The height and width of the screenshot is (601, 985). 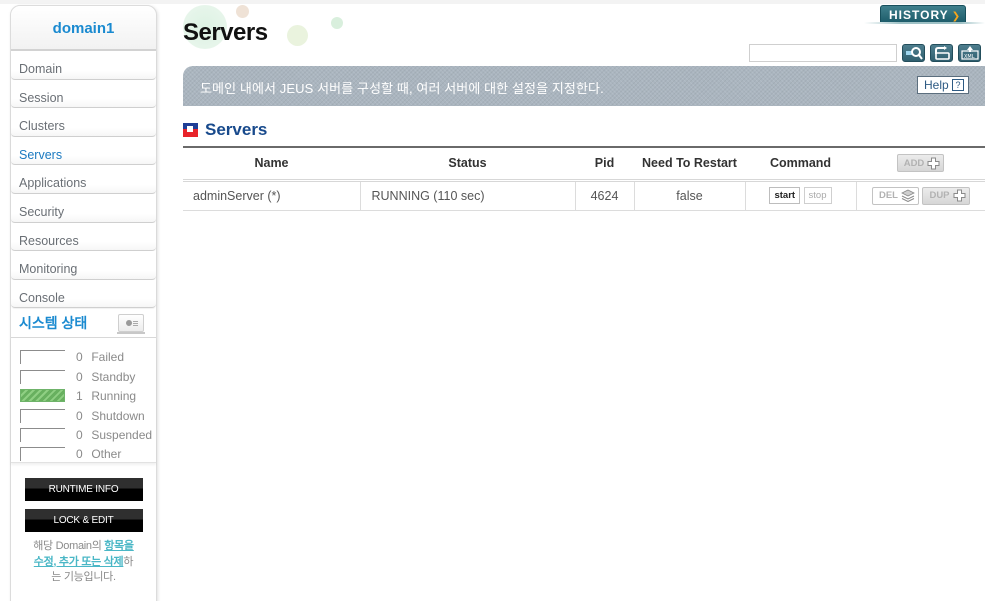 I want to click on status-row-running: 1 Running, so click(x=88, y=396).